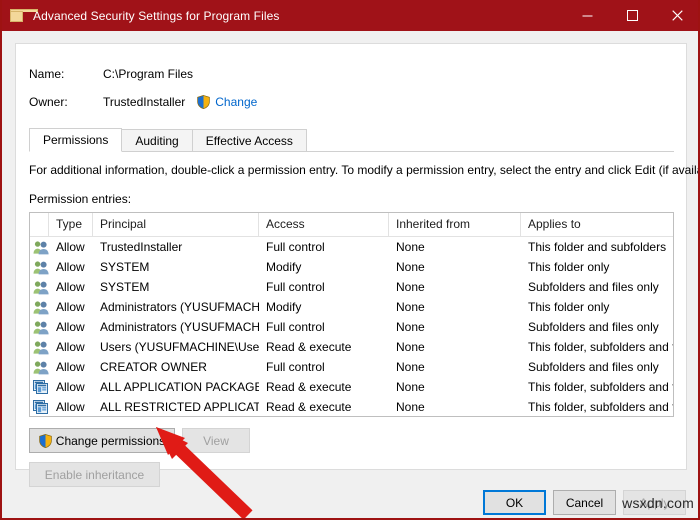 This screenshot has width=700, height=520. Describe the element at coordinates (179, 387) in the screenshot. I see `cell-principal: ALL APPLICATION PACKAGES` at that location.